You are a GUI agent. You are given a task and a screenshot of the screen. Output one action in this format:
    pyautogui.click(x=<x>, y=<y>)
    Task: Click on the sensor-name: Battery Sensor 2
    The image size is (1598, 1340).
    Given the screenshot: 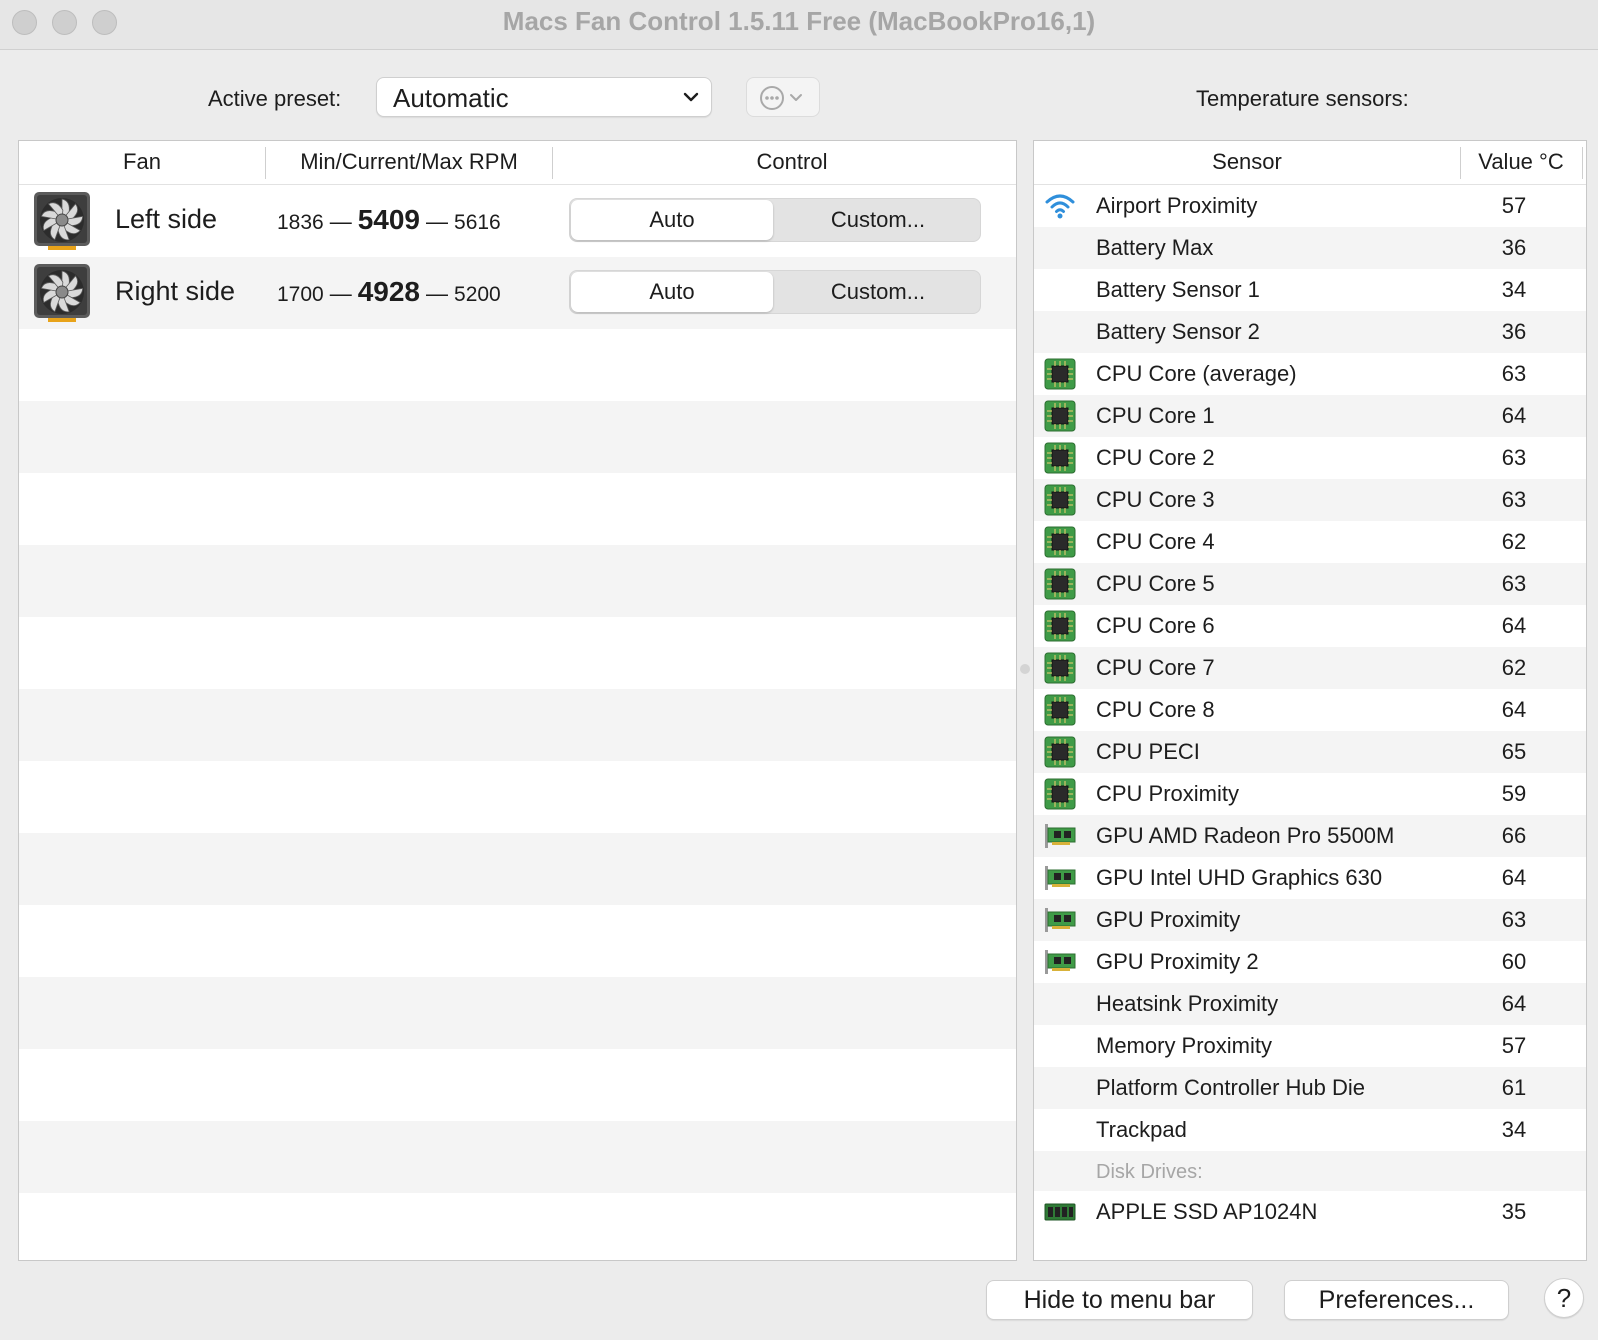 What is the action you would take?
    pyautogui.click(x=1178, y=331)
    